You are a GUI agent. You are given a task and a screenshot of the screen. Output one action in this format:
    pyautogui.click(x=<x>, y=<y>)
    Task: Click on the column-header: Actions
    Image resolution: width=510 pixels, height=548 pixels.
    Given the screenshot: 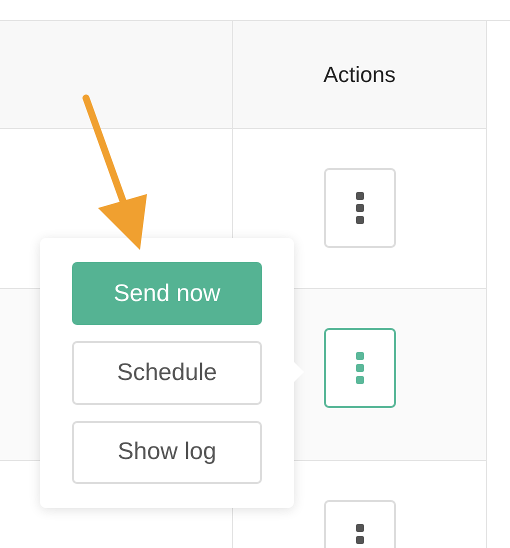 What is the action you would take?
    pyautogui.click(x=359, y=75)
    